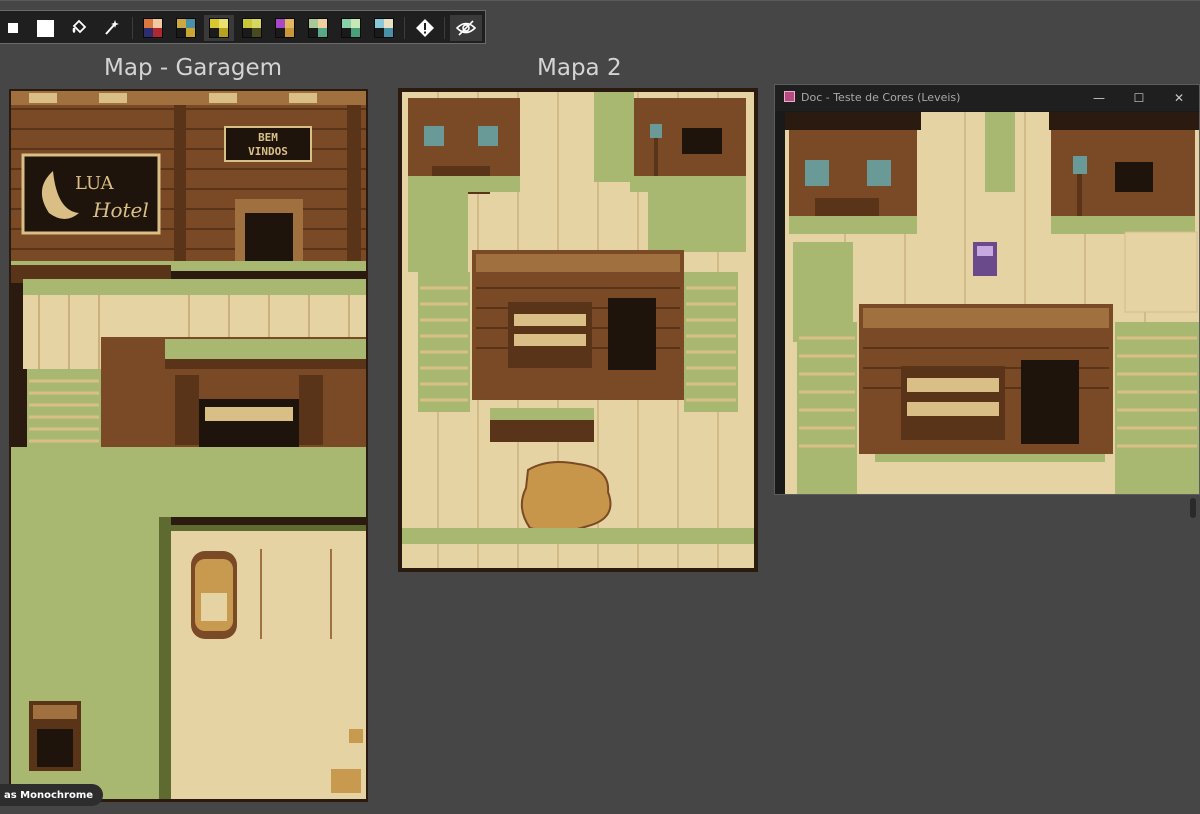  I want to click on maximize-button: ☐, so click(1139, 98).